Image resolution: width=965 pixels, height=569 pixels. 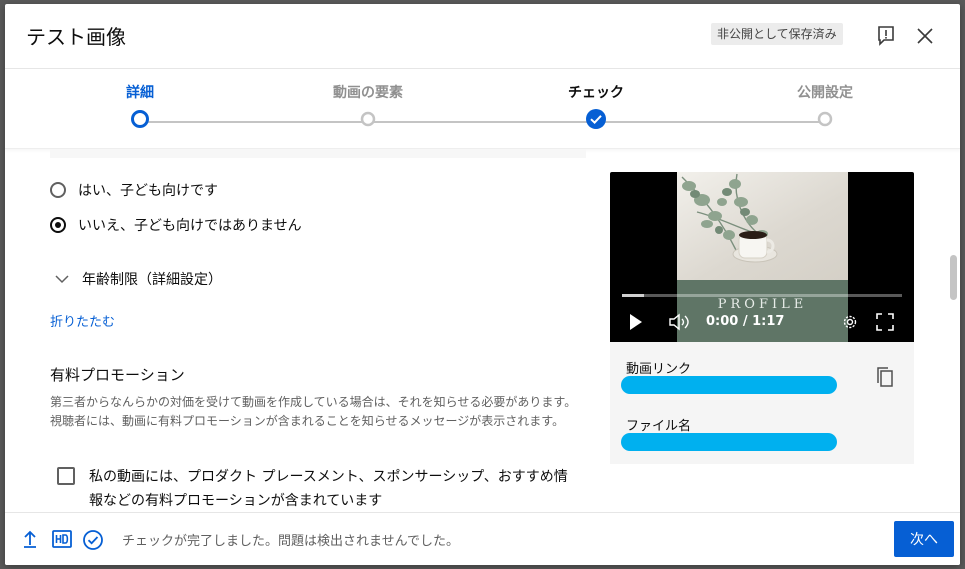 I want to click on volume-icon-glyph, so click(x=679, y=322).